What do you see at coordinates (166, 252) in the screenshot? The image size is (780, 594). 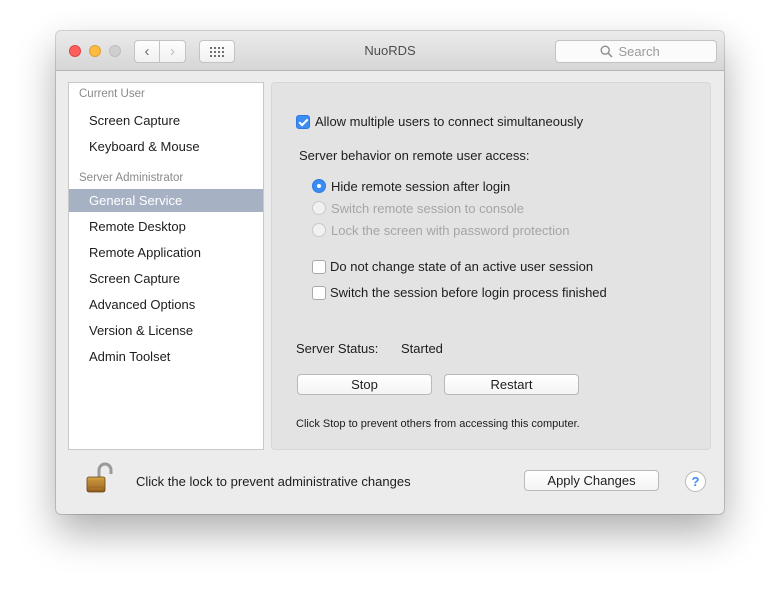 I see `sidebar-item-remote-application: Remote Application` at bounding box center [166, 252].